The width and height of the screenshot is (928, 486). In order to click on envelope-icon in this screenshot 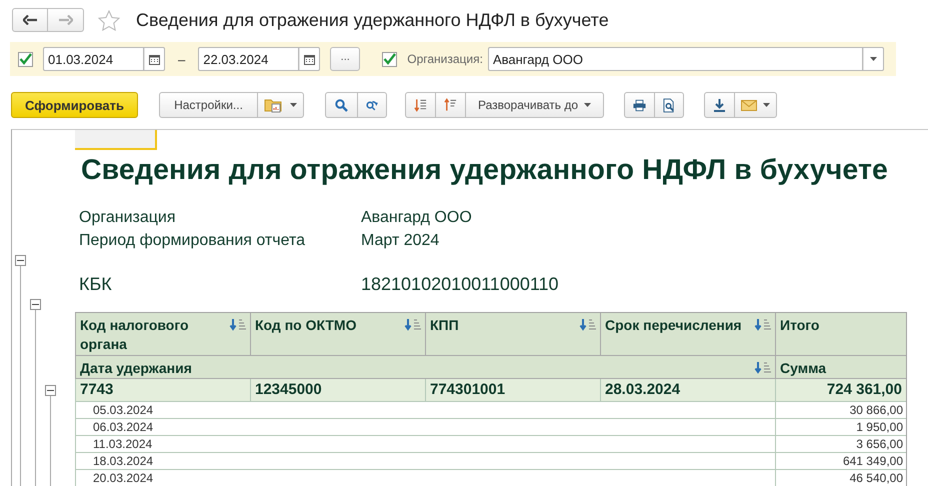, I will do `click(749, 105)`.